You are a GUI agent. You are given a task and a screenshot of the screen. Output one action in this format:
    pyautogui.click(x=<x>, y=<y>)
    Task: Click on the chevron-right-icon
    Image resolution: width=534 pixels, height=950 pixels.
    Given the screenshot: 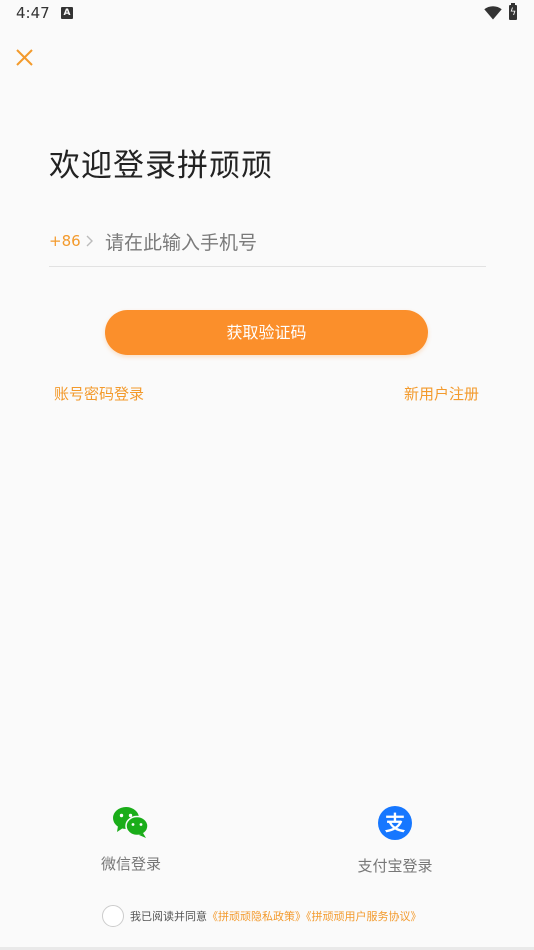 What is the action you would take?
    pyautogui.click(x=89, y=241)
    